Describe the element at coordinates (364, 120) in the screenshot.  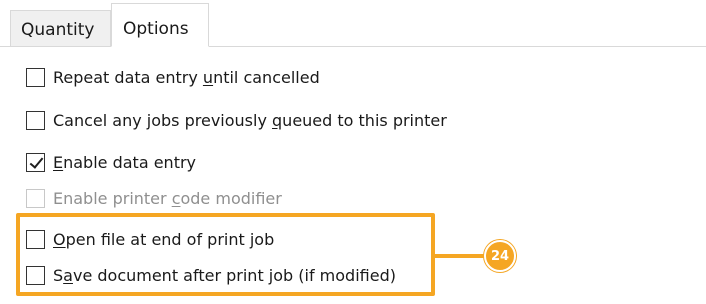
I see `label-text: ueued to this printer` at that location.